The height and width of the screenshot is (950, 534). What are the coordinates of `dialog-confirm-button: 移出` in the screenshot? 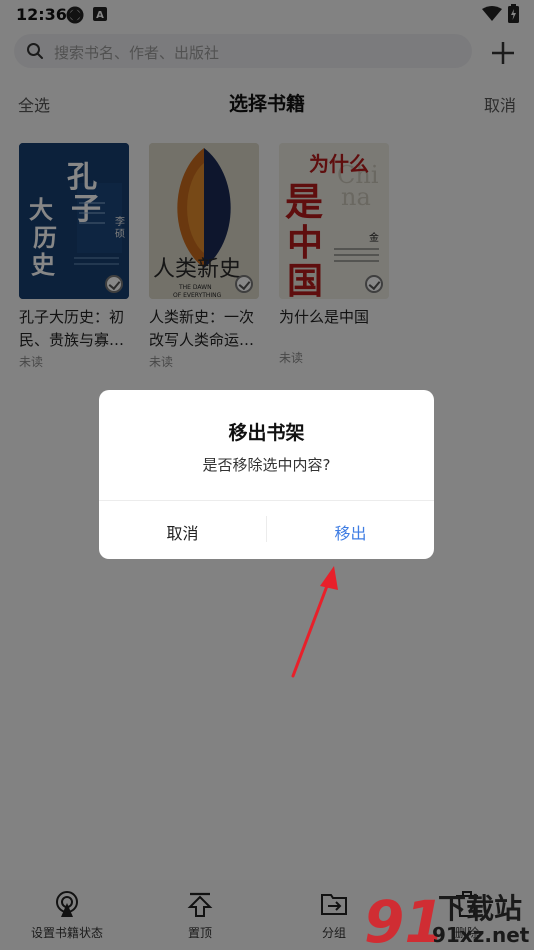 It's located at (350, 532).